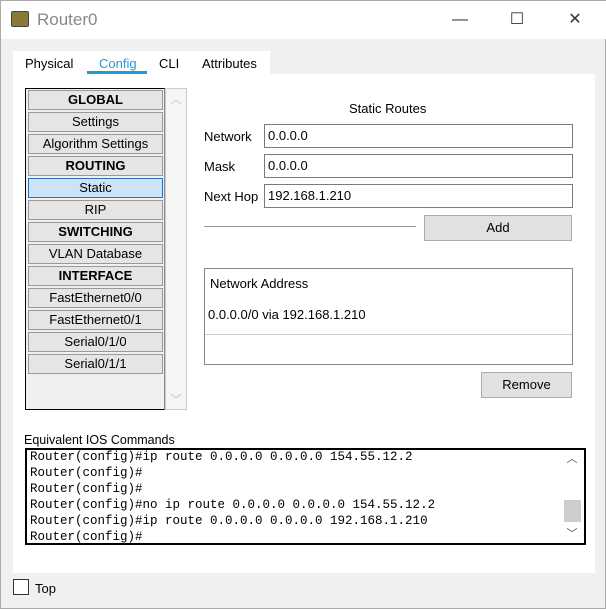 Image resolution: width=606 pixels, height=609 pixels. Describe the element at coordinates (460, 20) in the screenshot. I see `minimize-button: —` at that location.